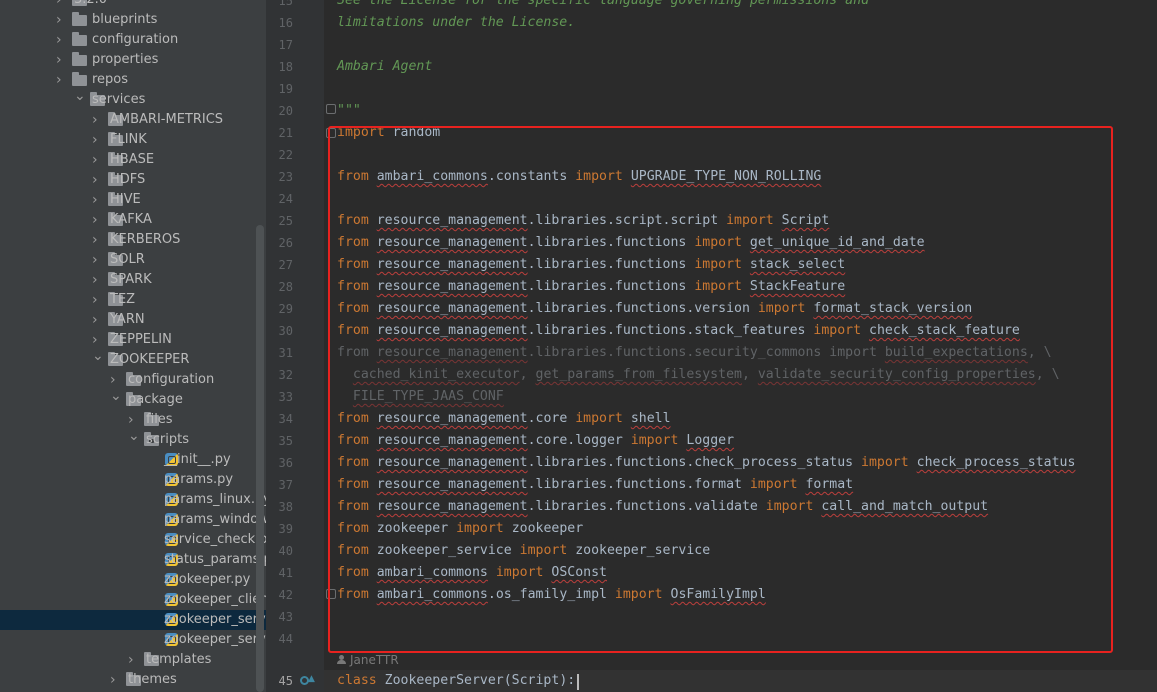 This screenshot has width=1157, height=692. Describe the element at coordinates (133, 340) in the screenshot. I see `tree-item: › ZEPPELIN` at that location.